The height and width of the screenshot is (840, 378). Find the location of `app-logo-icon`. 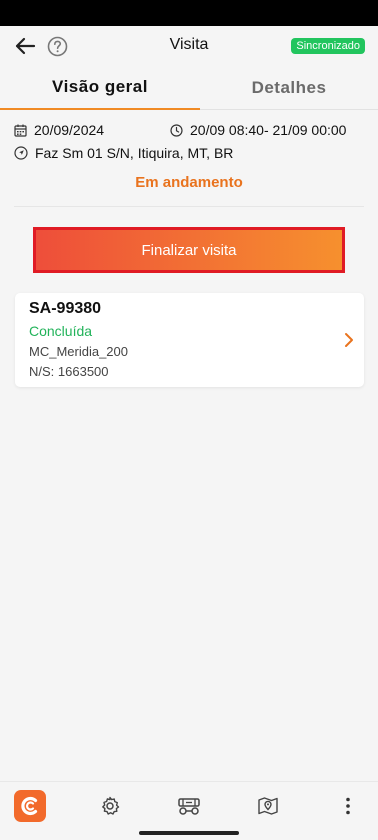

app-logo-icon is located at coordinates (29, 806).